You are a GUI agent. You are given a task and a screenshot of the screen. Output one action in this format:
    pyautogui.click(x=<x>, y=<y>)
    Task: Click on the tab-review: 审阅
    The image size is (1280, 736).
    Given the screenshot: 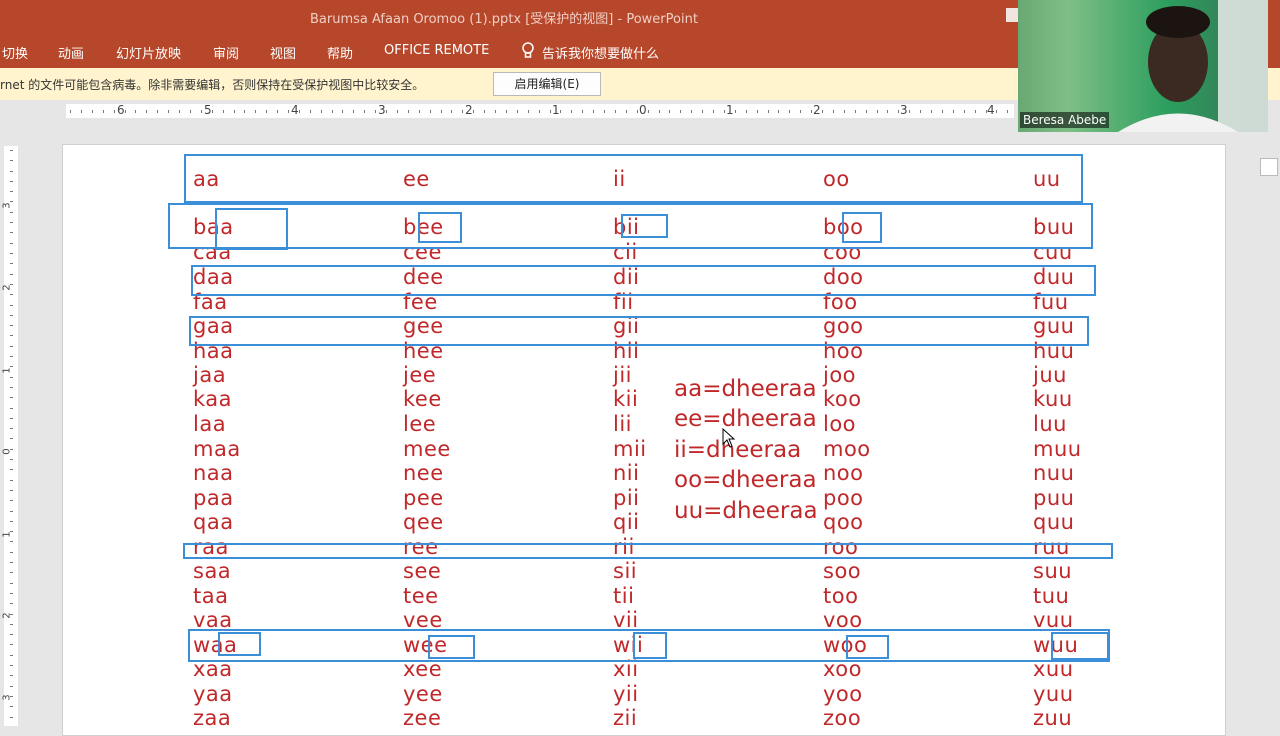 What is the action you would take?
    pyautogui.click(x=226, y=52)
    